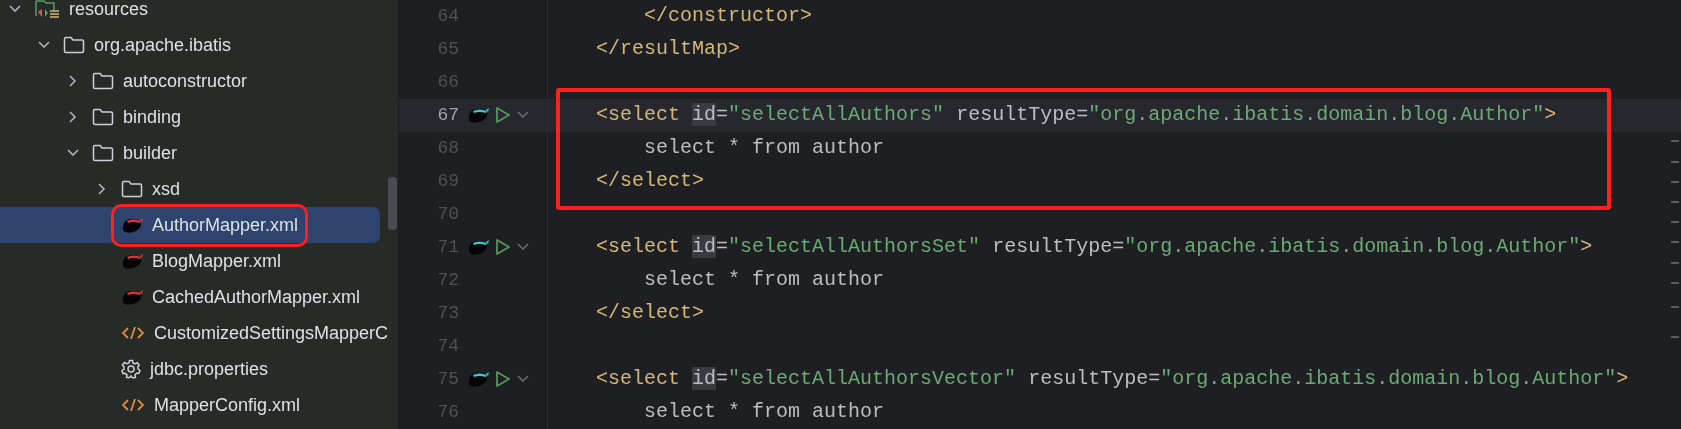  What do you see at coordinates (872, 378) in the screenshot?
I see `code-token: "selectAllAuthorsVector"` at bounding box center [872, 378].